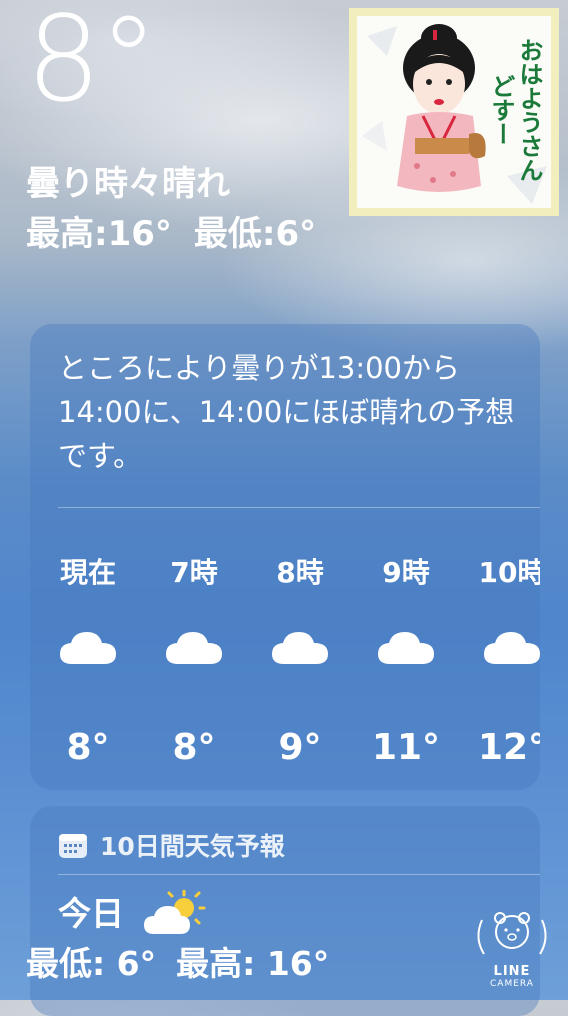  What do you see at coordinates (512, 971) in the screenshot?
I see `watermark-brand: LINE` at bounding box center [512, 971].